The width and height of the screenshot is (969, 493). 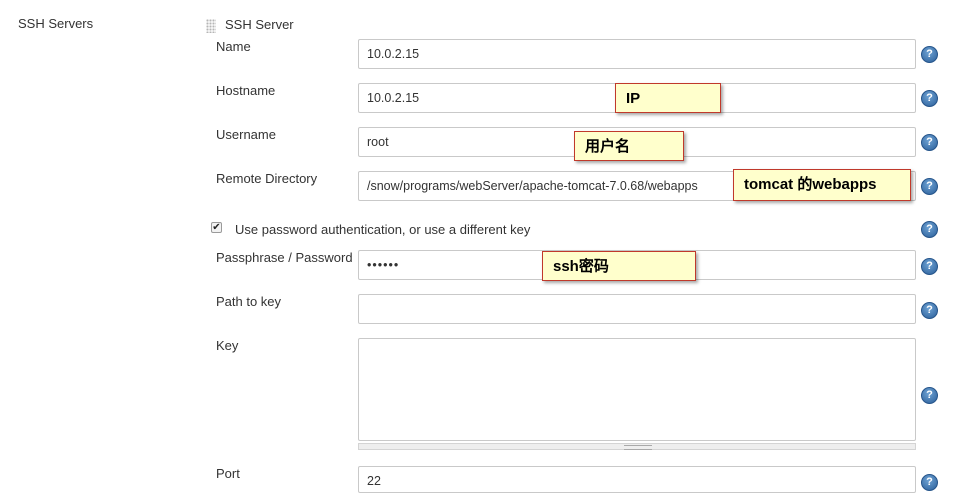 I want to click on path-to-key-label: Path to key, so click(x=249, y=301).